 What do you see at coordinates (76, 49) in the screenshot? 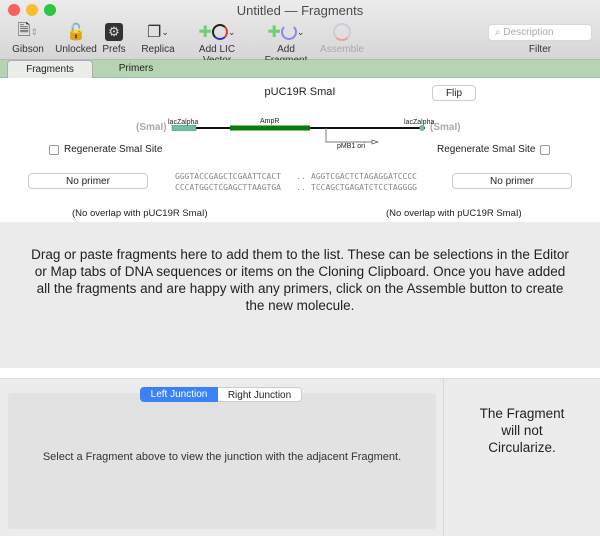
I see `unlocked-label: Unlocked` at bounding box center [76, 49].